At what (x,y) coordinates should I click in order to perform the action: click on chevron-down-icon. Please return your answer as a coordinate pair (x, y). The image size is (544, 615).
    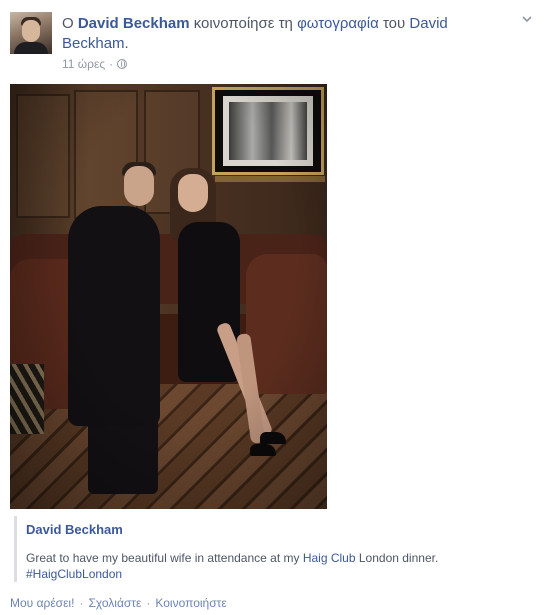
    Looking at the image, I should click on (527, 19).